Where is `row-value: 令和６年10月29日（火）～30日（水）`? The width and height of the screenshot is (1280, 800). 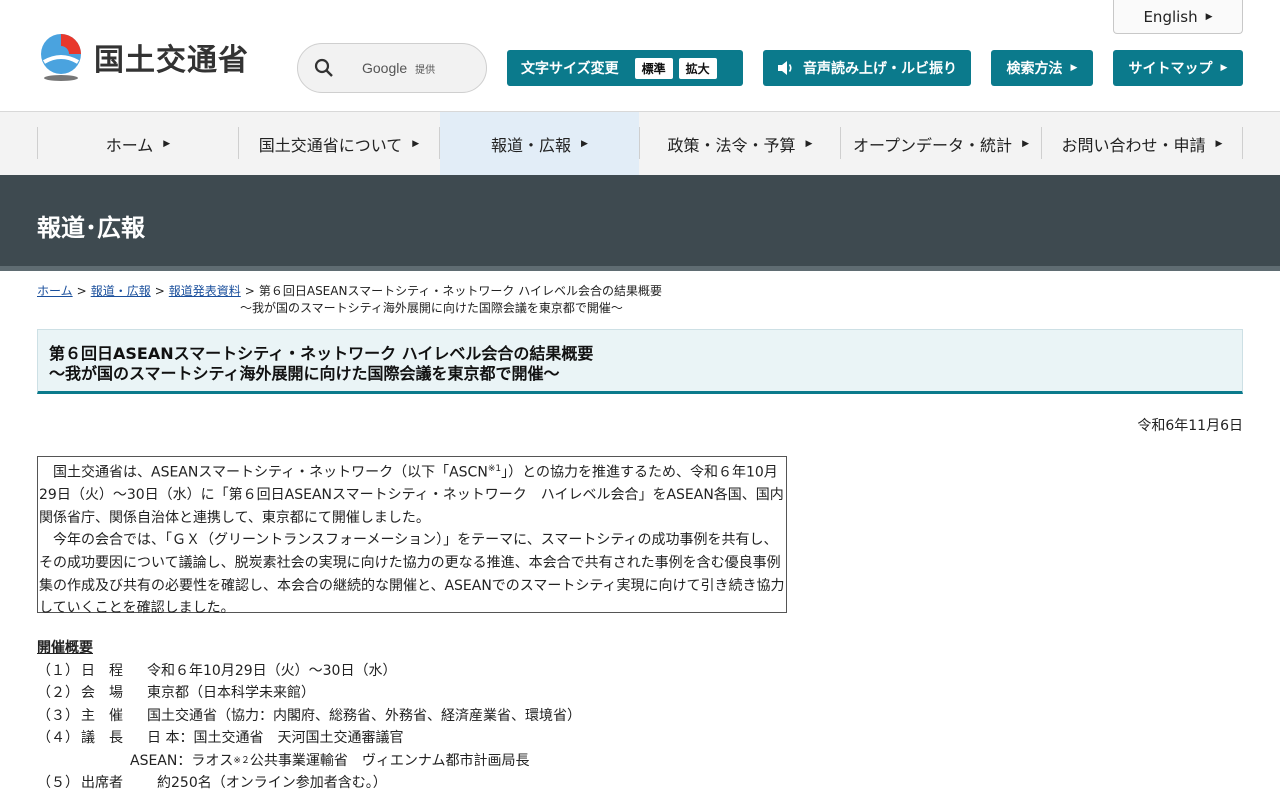 row-value: 令和６年10月29日（火）～30日（水） is located at coordinates (272, 670).